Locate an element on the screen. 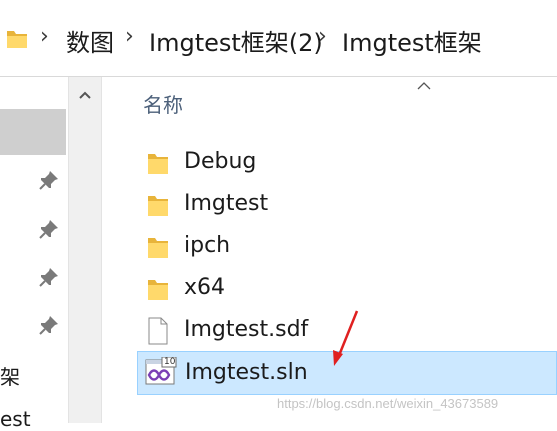 The height and width of the screenshot is (431, 557). annotation-arrow-icon is located at coordinates (346, 338).